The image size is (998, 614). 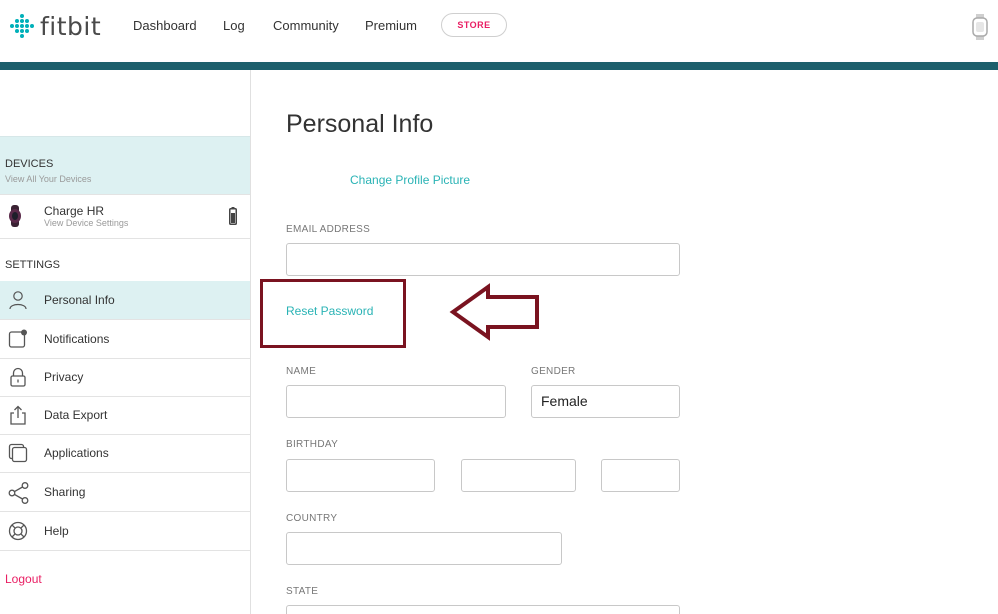 What do you see at coordinates (312, 518) in the screenshot?
I see `country-label: COUNTRY` at bounding box center [312, 518].